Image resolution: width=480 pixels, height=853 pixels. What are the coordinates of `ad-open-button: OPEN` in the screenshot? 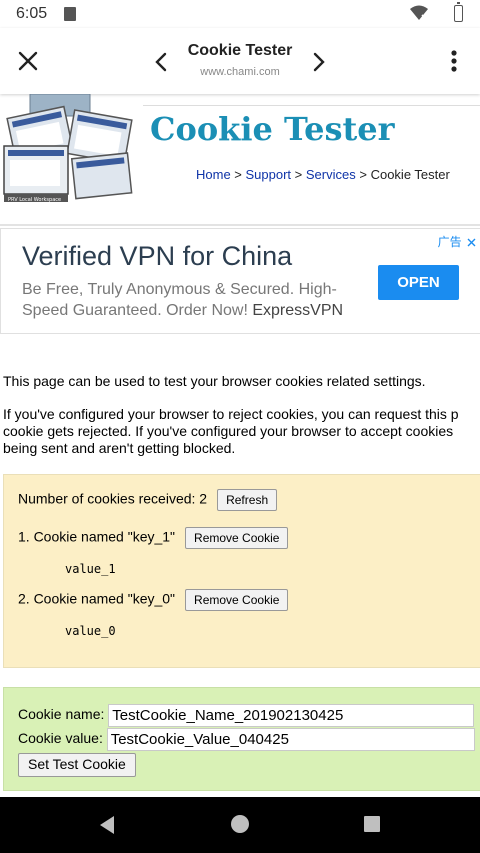 It's located at (418, 282).